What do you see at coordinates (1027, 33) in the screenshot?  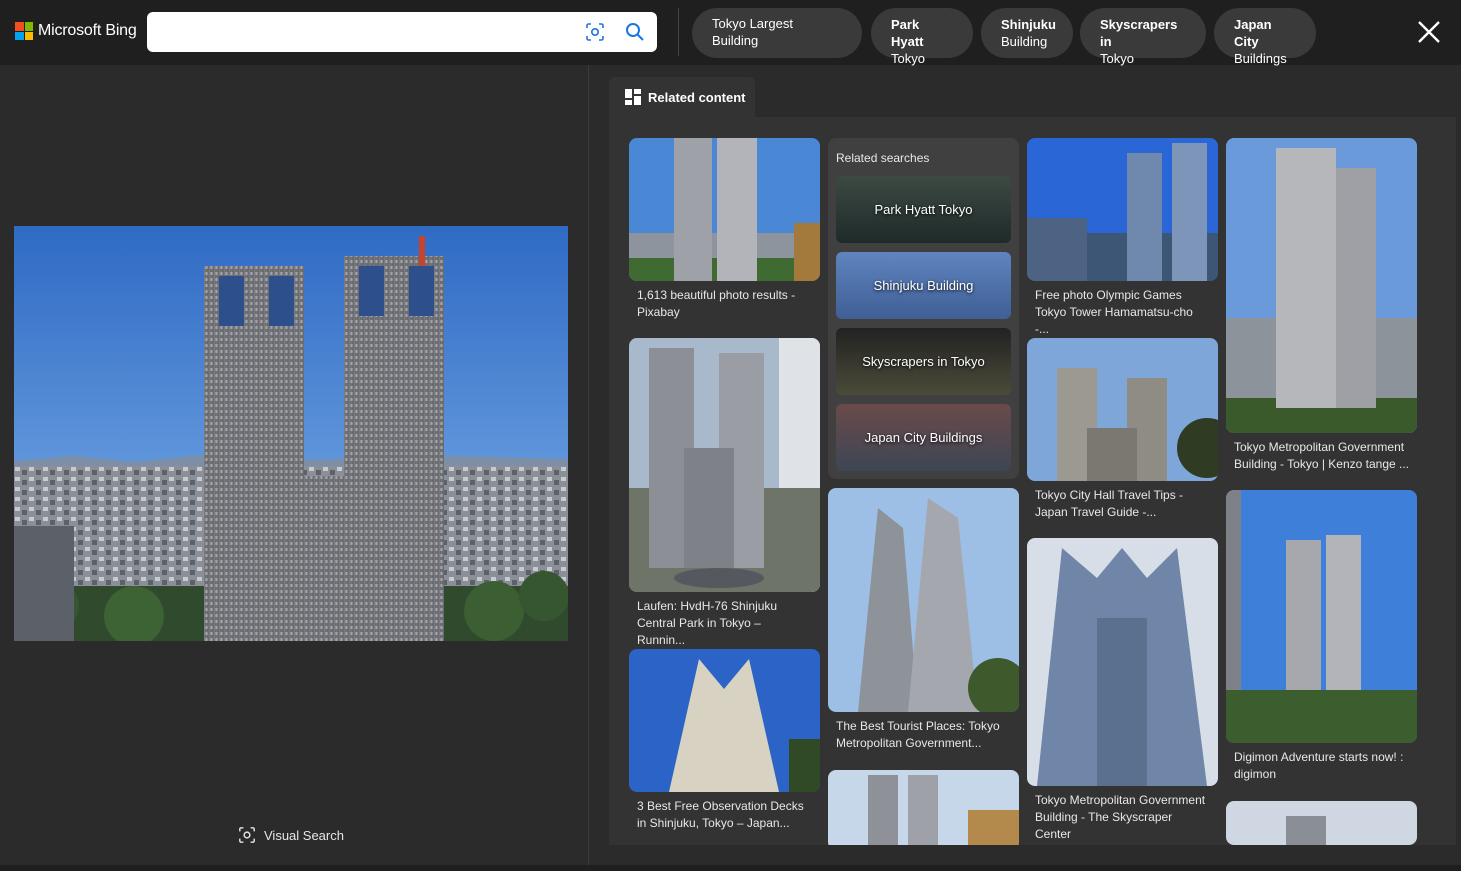 I see `pill-shinjuku-building: Shinjuku Building` at bounding box center [1027, 33].